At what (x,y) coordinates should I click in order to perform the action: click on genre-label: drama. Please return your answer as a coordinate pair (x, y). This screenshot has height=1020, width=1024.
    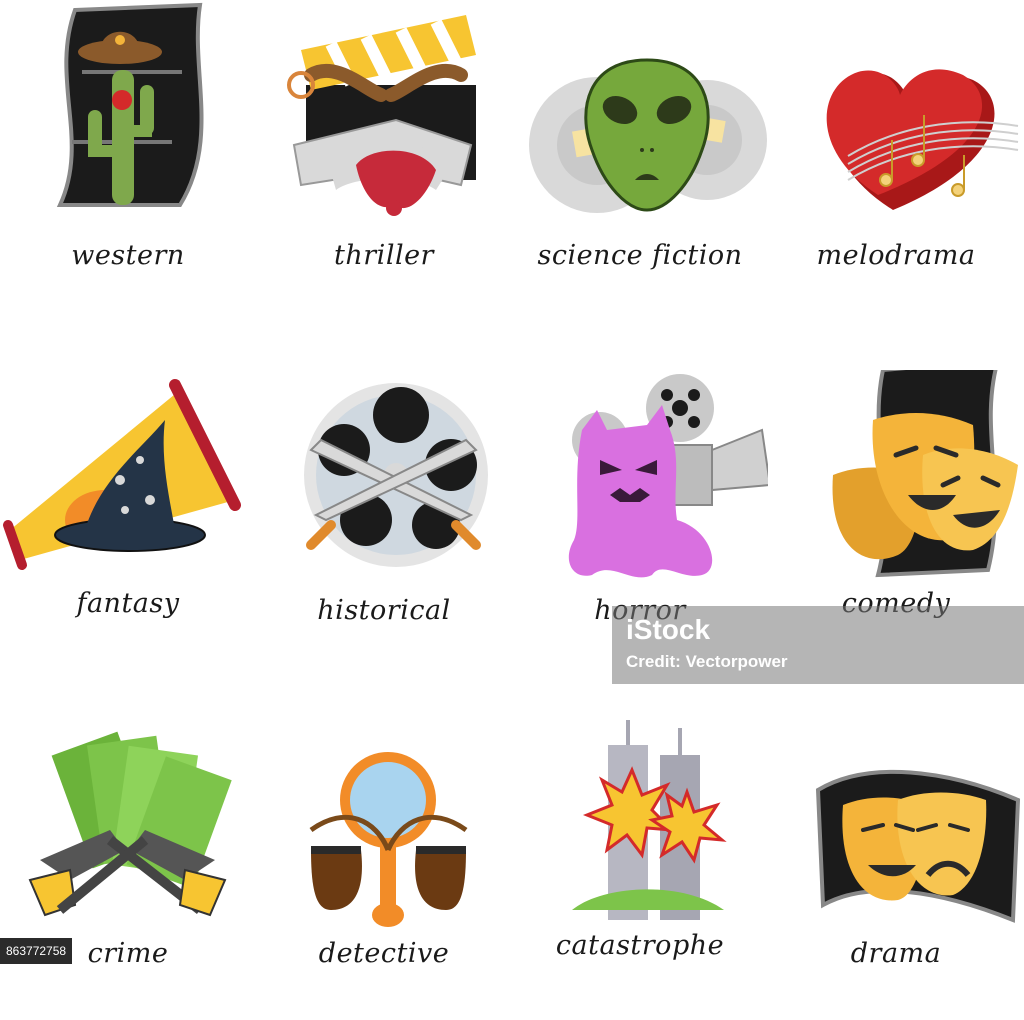
    Looking at the image, I should click on (896, 953).